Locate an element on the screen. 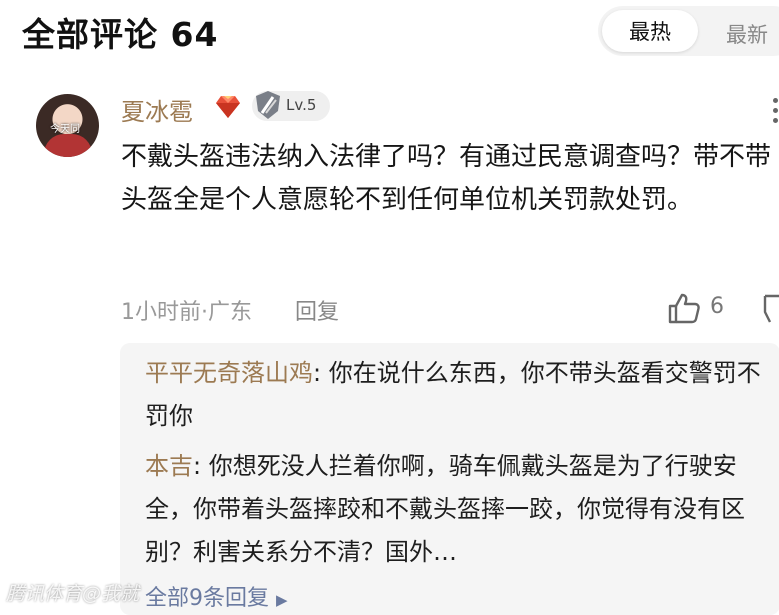  reply-author: 平平无奇落山鸡 is located at coordinates (229, 373).